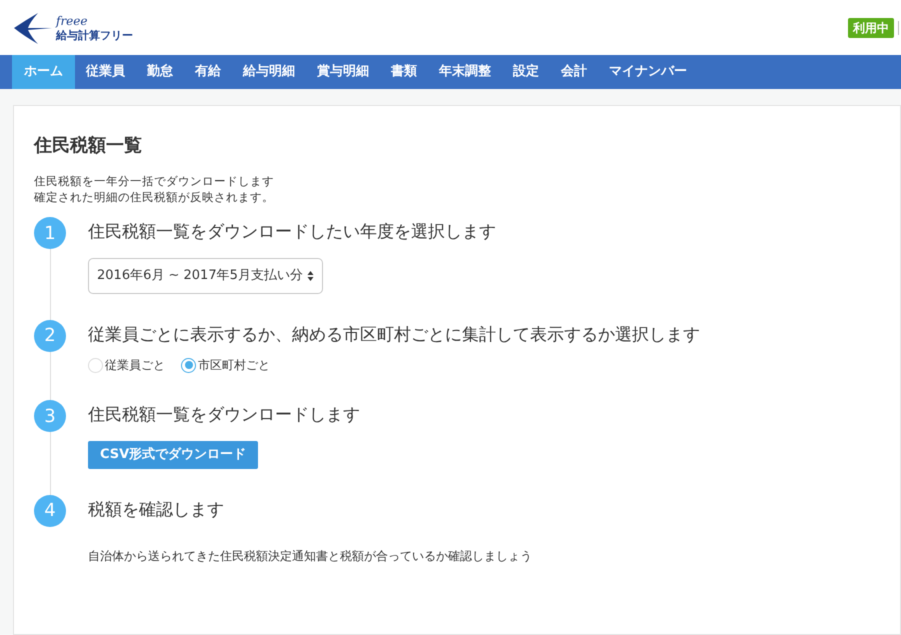 Image resolution: width=901 pixels, height=635 pixels. Describe the element at coordinates (208, 72) in the screenshot. I see `nav-tab: 有給` at that location.